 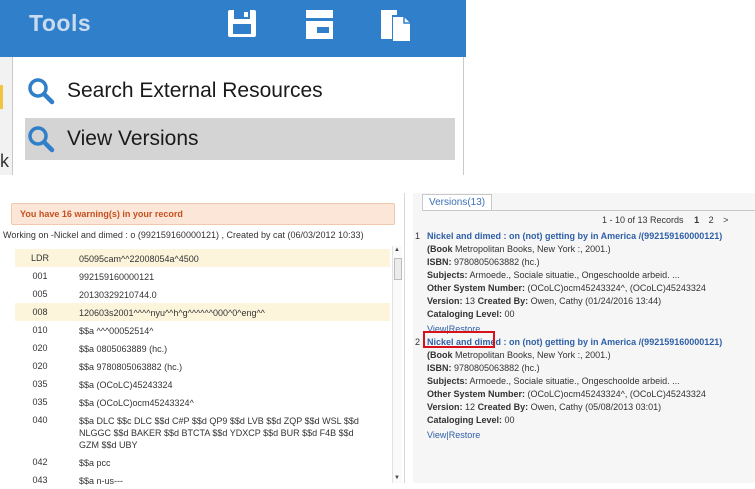 What do you see at coordinates (40, 462) in the screenshot?
I see `marc-tag: 042` at bounding box center [40, 462].